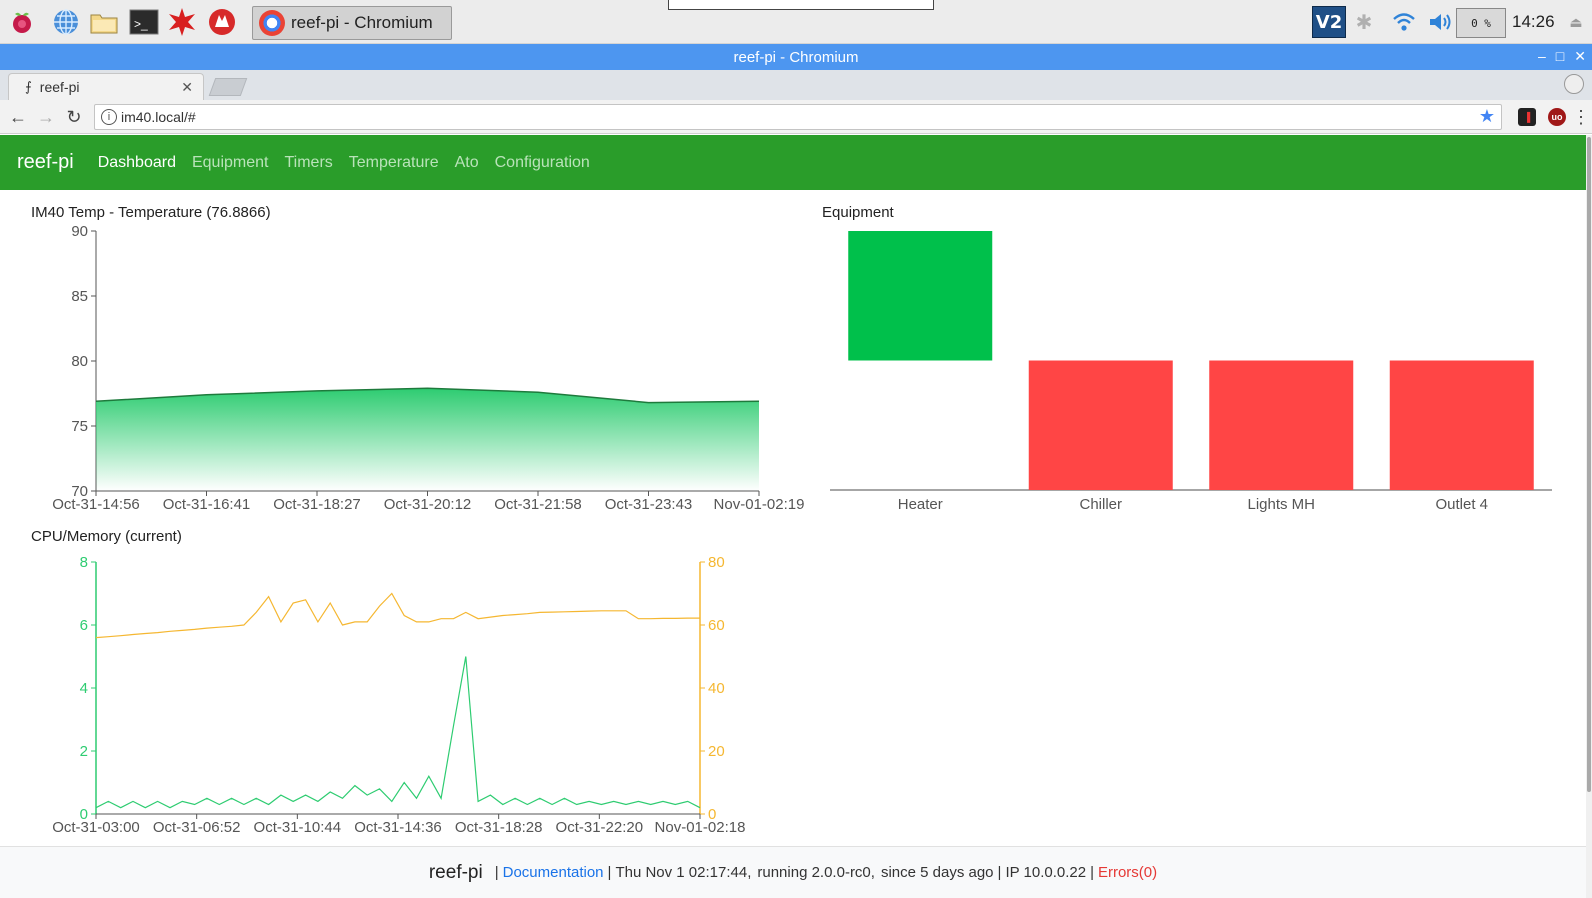  What do you see at coordinates (427, 439) in the screenshot?
I see `temperature-area` at bounding box center [427, 439].